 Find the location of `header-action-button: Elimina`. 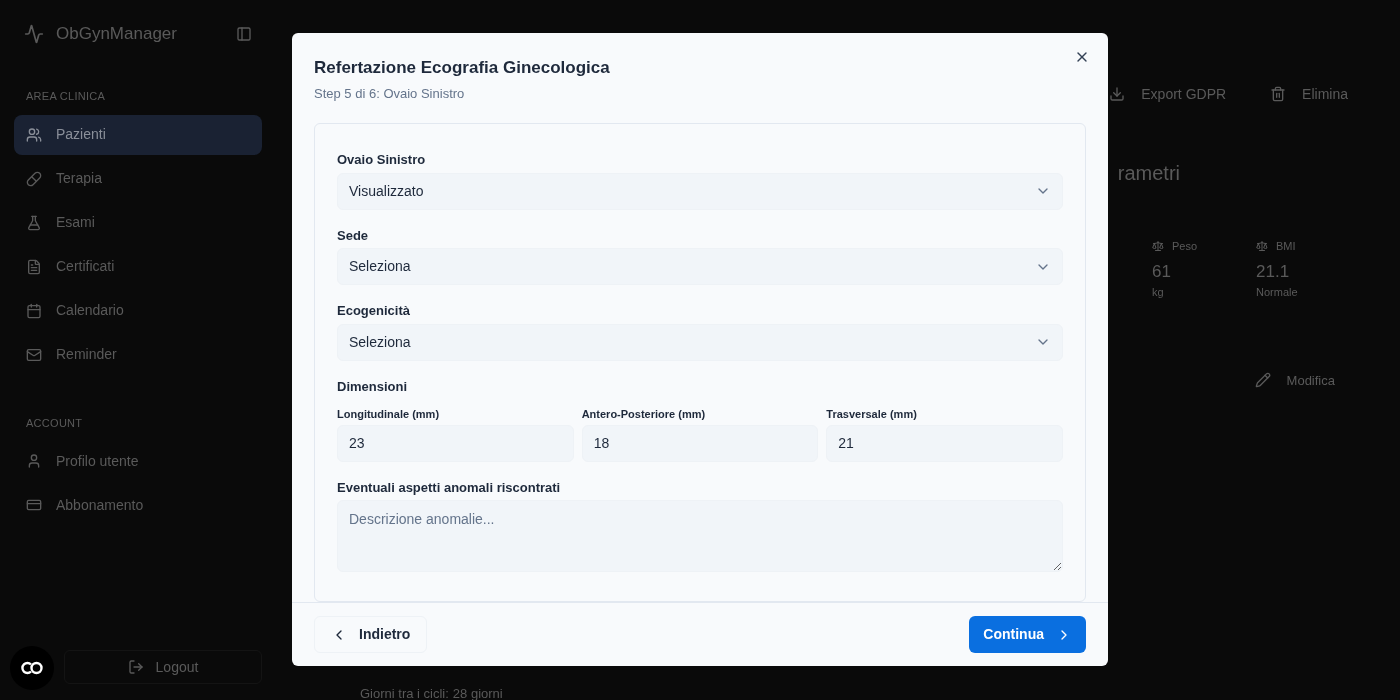

header-action-button: Elimina is located at coordinates (1309, 94).